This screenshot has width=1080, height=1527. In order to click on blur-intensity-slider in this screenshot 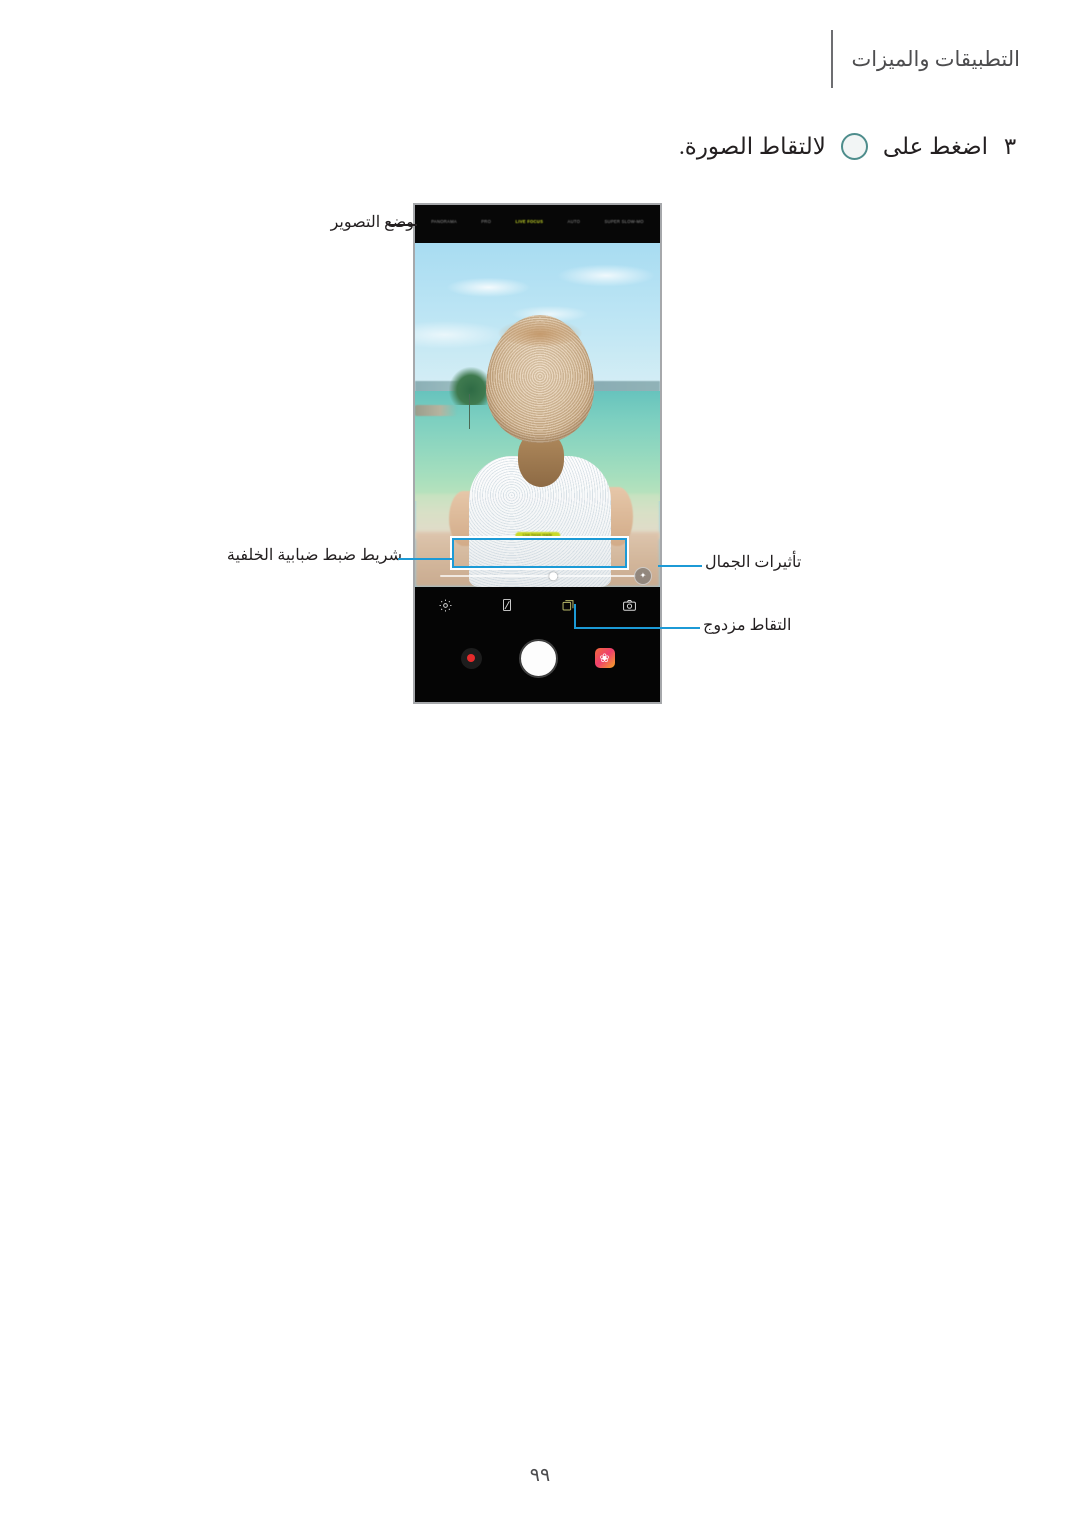, I will do `click(537, 576)`.